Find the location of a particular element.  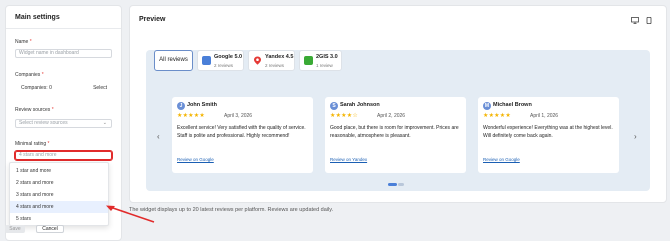

map-pin-icon is located at coordinates (257, 60).